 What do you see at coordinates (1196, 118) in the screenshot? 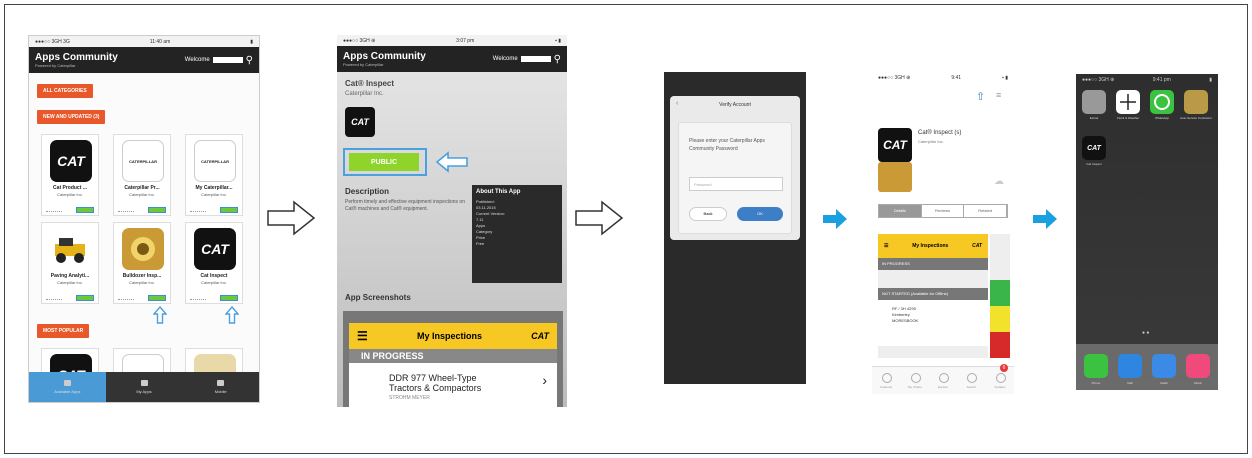
I see `app-label: Auto Service Contractor` at bounding box center [1196, 118].